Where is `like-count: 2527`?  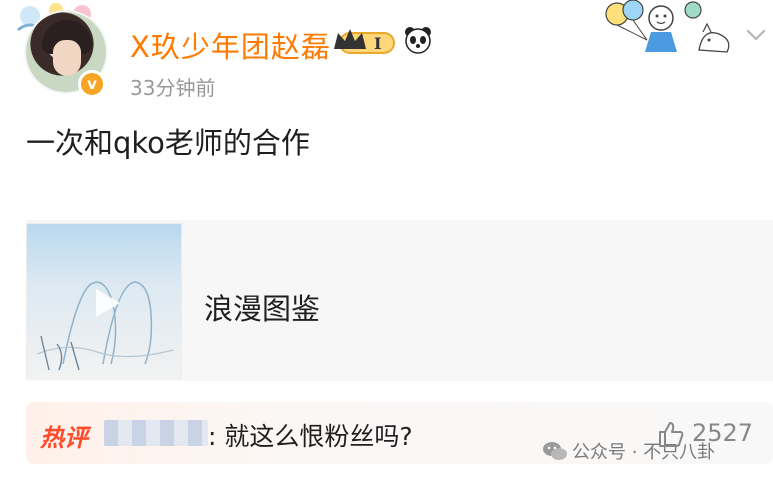 like-count: 2527 is located at coordinates (723, 433).